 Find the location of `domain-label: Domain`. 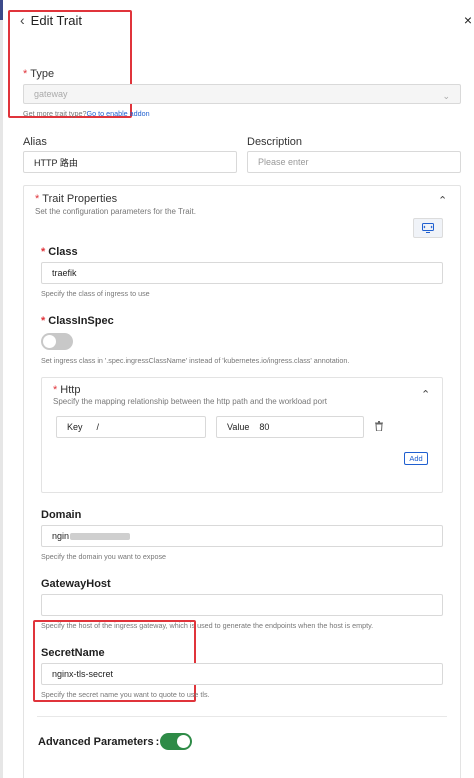

domain-label: Domain is located at coordinates (61, 515).